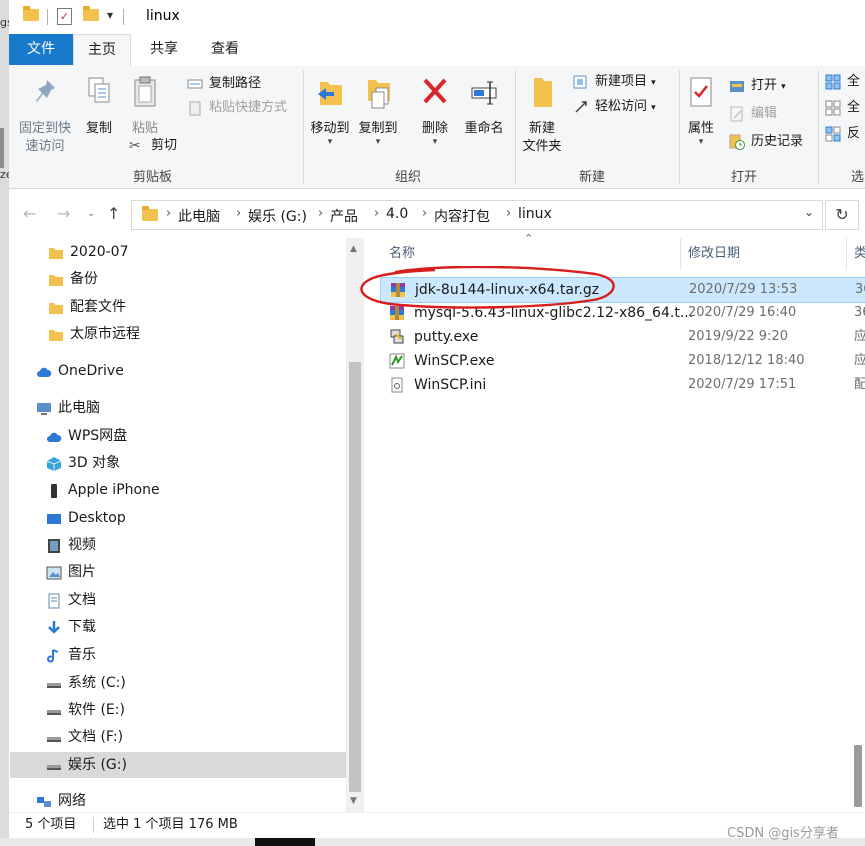  What do you see at coordinates (285, 842) in the screenshot?
I see `taskbar-fragment` at bounding box center [285, 842].